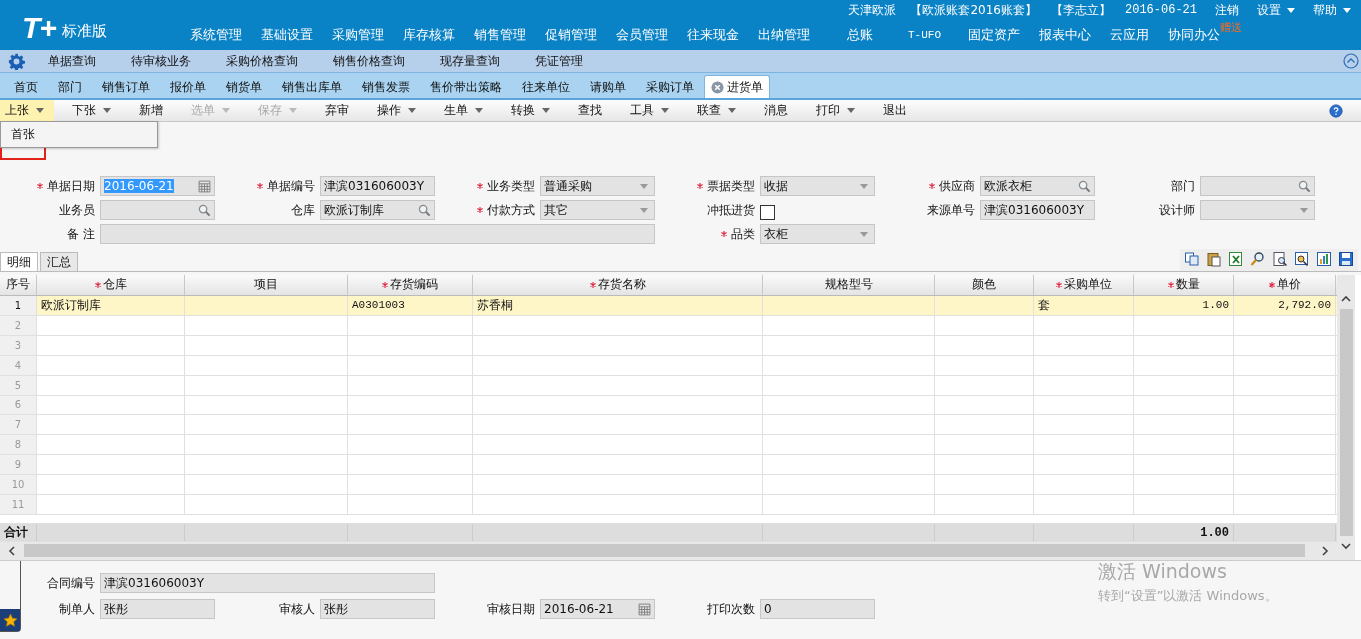  Describe the element at coordinates (151, 110) in the screenshot. I see `toolbar-button: 新增` at that location.